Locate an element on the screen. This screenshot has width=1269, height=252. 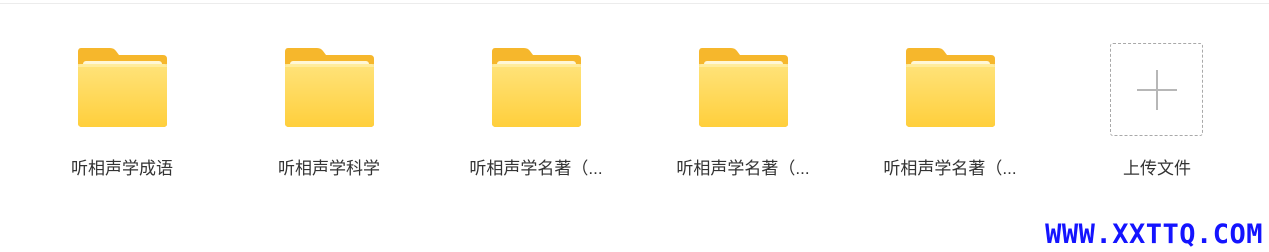
folder-name: 听相声学科学 is located at coordinates (329, 168).